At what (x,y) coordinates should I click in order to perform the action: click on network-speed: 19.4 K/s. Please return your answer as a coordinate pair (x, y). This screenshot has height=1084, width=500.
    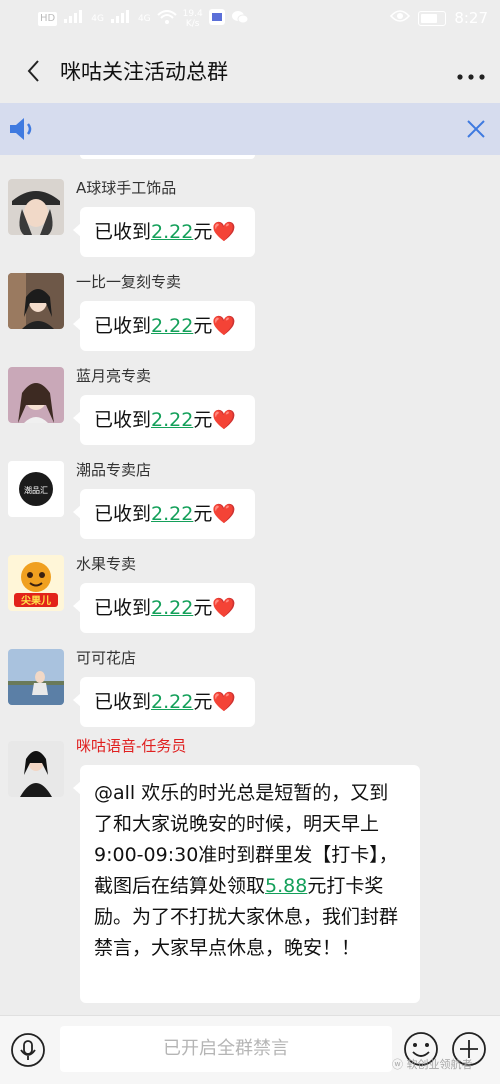
    Looking at the image, I should click on (193, 19).